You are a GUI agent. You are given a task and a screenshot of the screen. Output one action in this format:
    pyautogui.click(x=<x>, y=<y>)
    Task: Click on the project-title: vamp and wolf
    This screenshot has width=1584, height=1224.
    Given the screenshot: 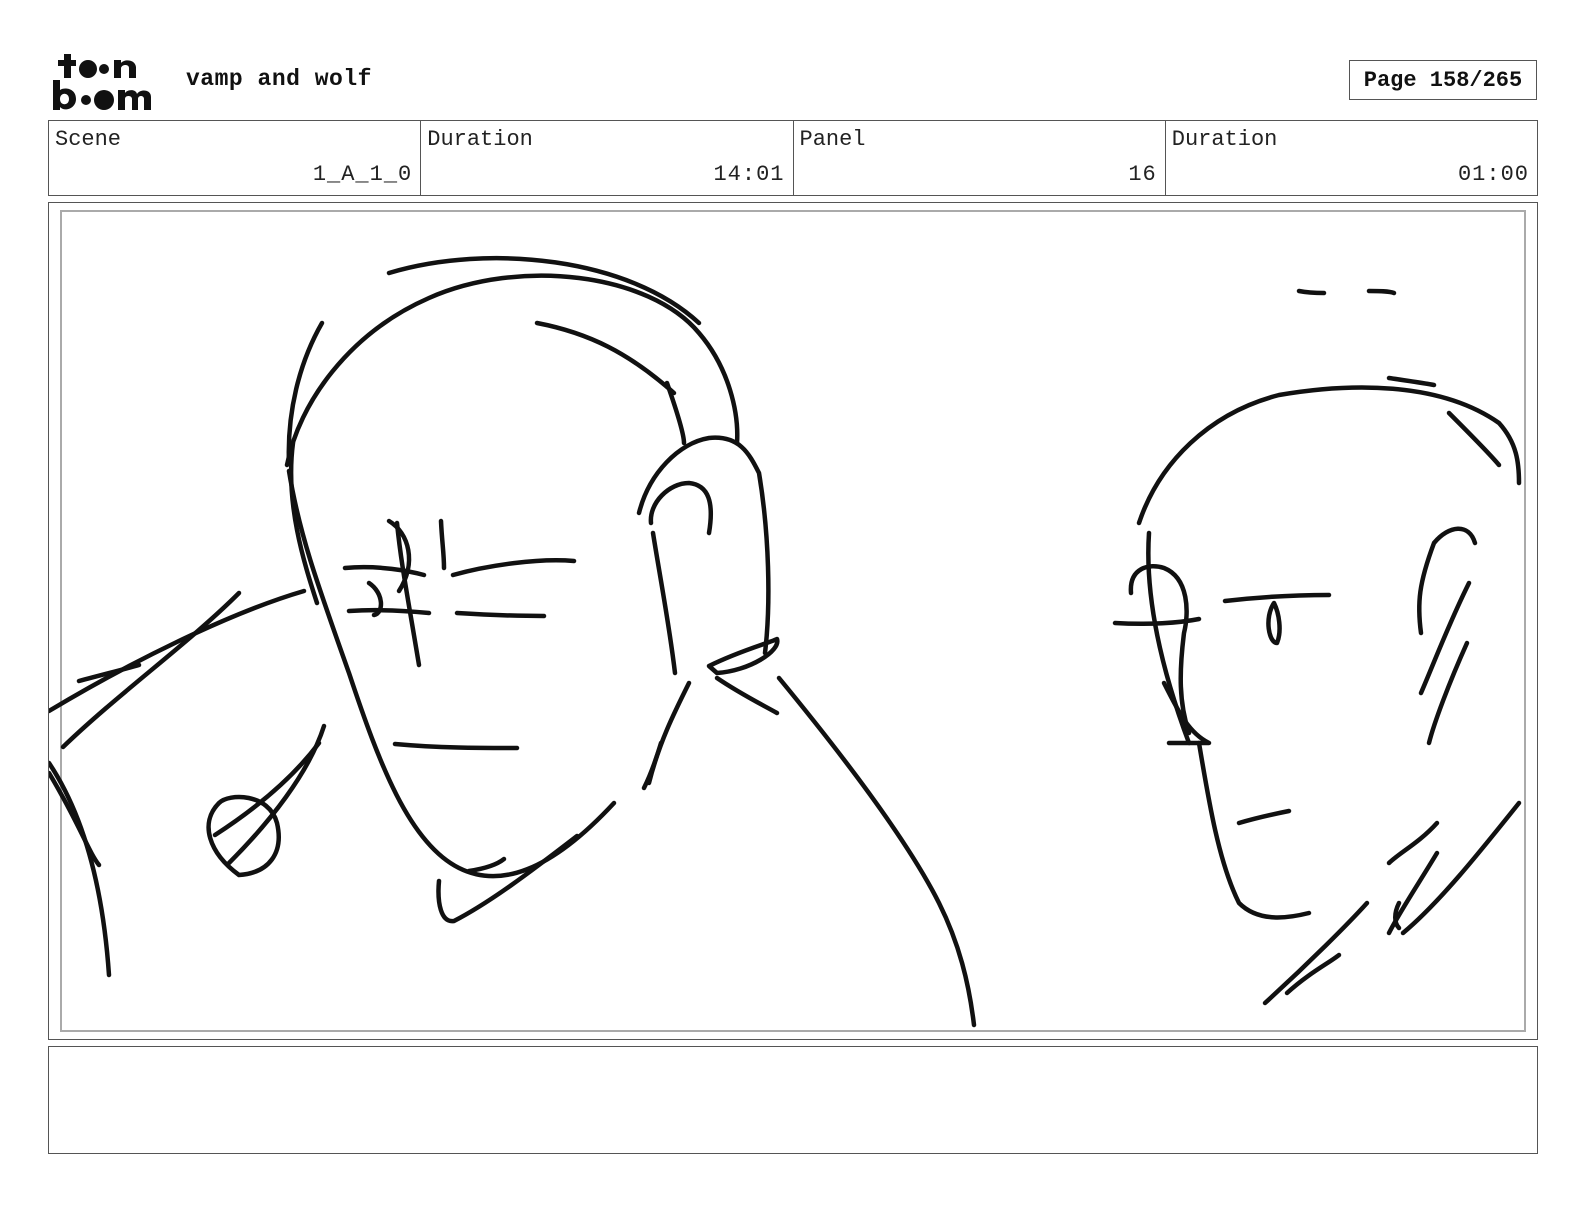 What is the action you would take?
    pyautogui.click(x=279, y=79)
    